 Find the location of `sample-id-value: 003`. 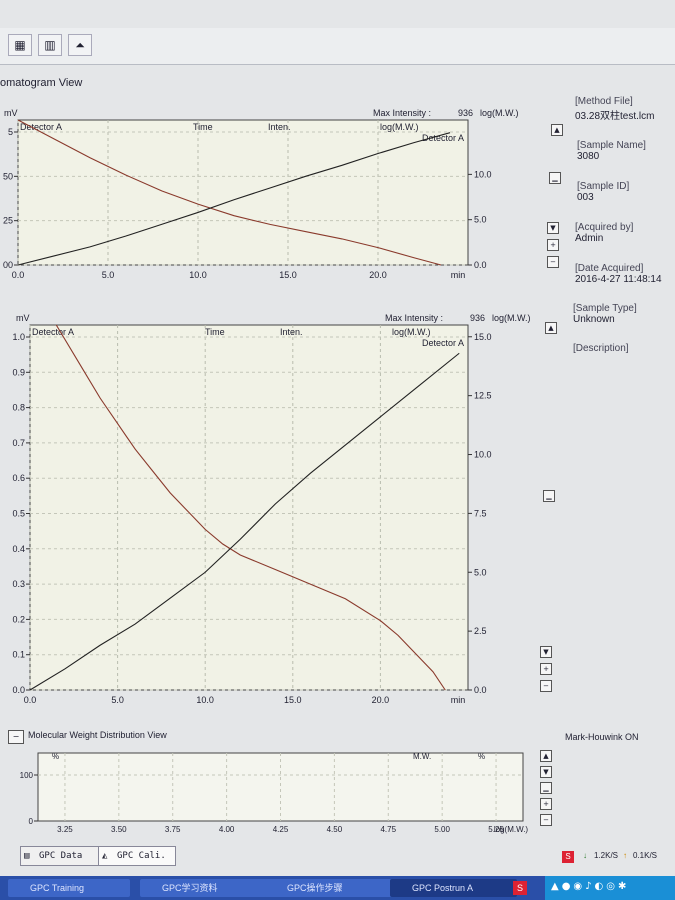

sample-id-value: 003 is located at coordinates (585, 197).